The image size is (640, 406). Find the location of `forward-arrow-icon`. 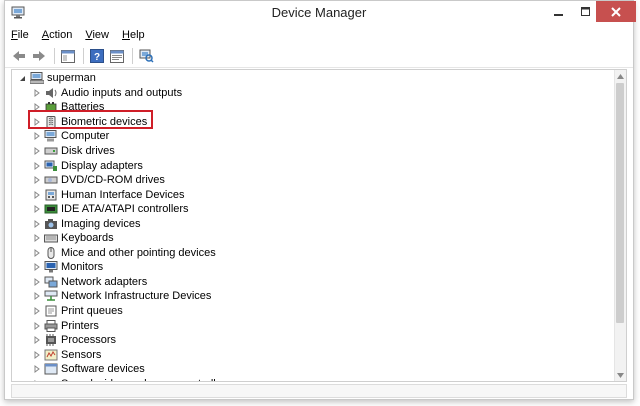

forward-arrow-icon is located at coordinates (39, 56).